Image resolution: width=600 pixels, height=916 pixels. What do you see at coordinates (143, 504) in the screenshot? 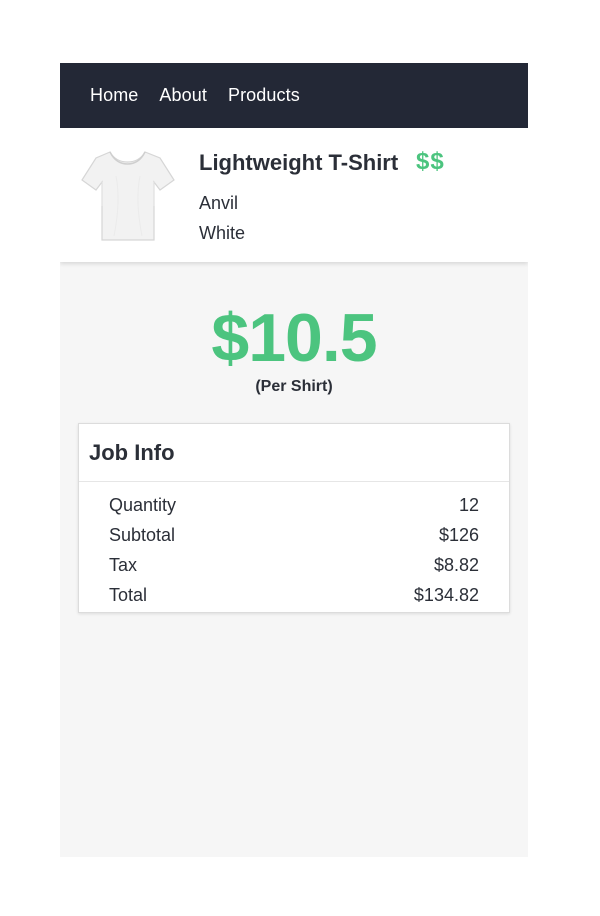
I see `job-row-label: Quantity` at bounding box center [143, 504].